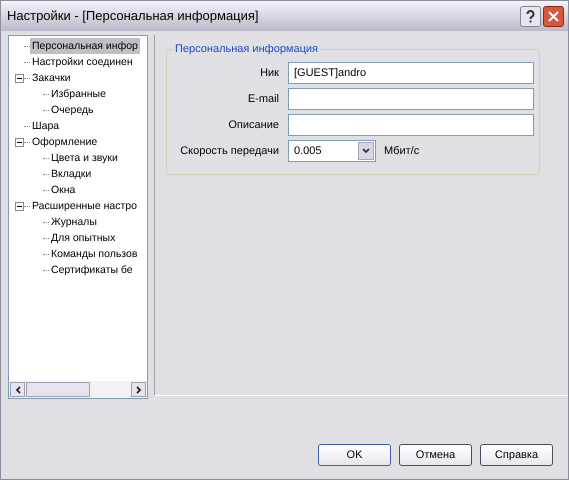  I want to click on tree-item: Очередь, so click(72, 110).